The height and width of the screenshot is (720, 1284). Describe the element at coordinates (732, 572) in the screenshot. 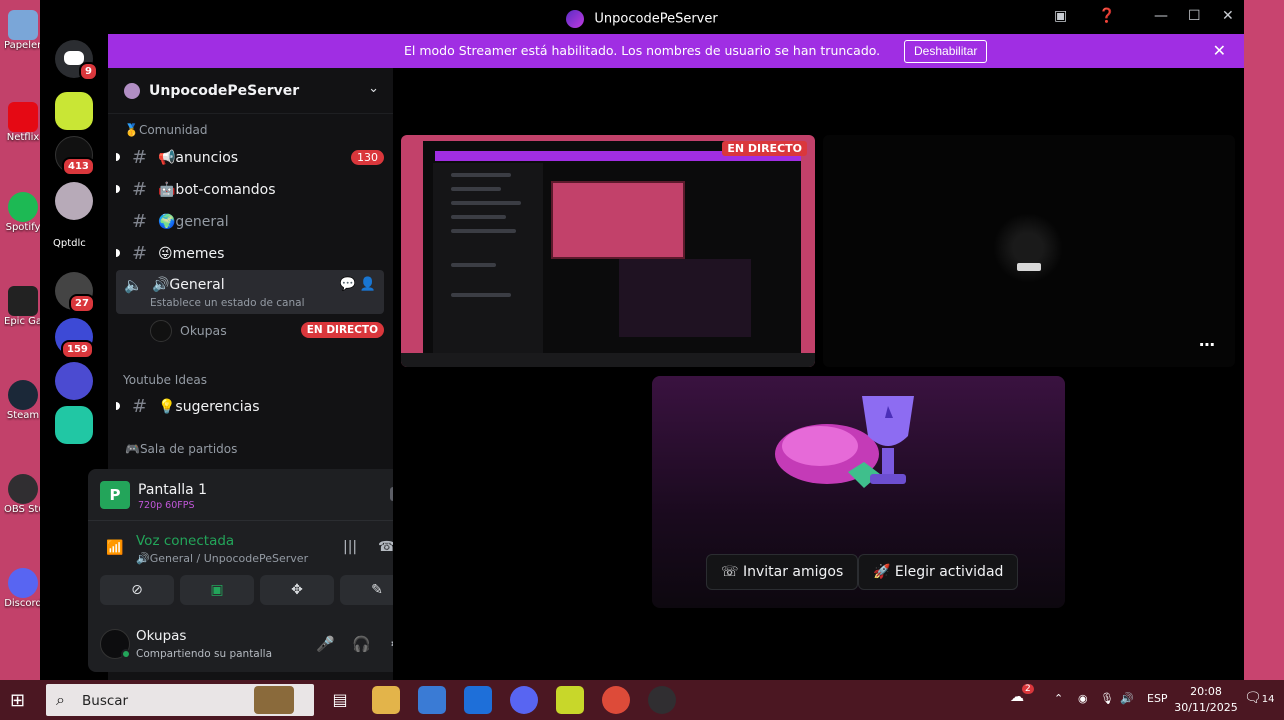

I see `invite-icon: ☏` at that location.